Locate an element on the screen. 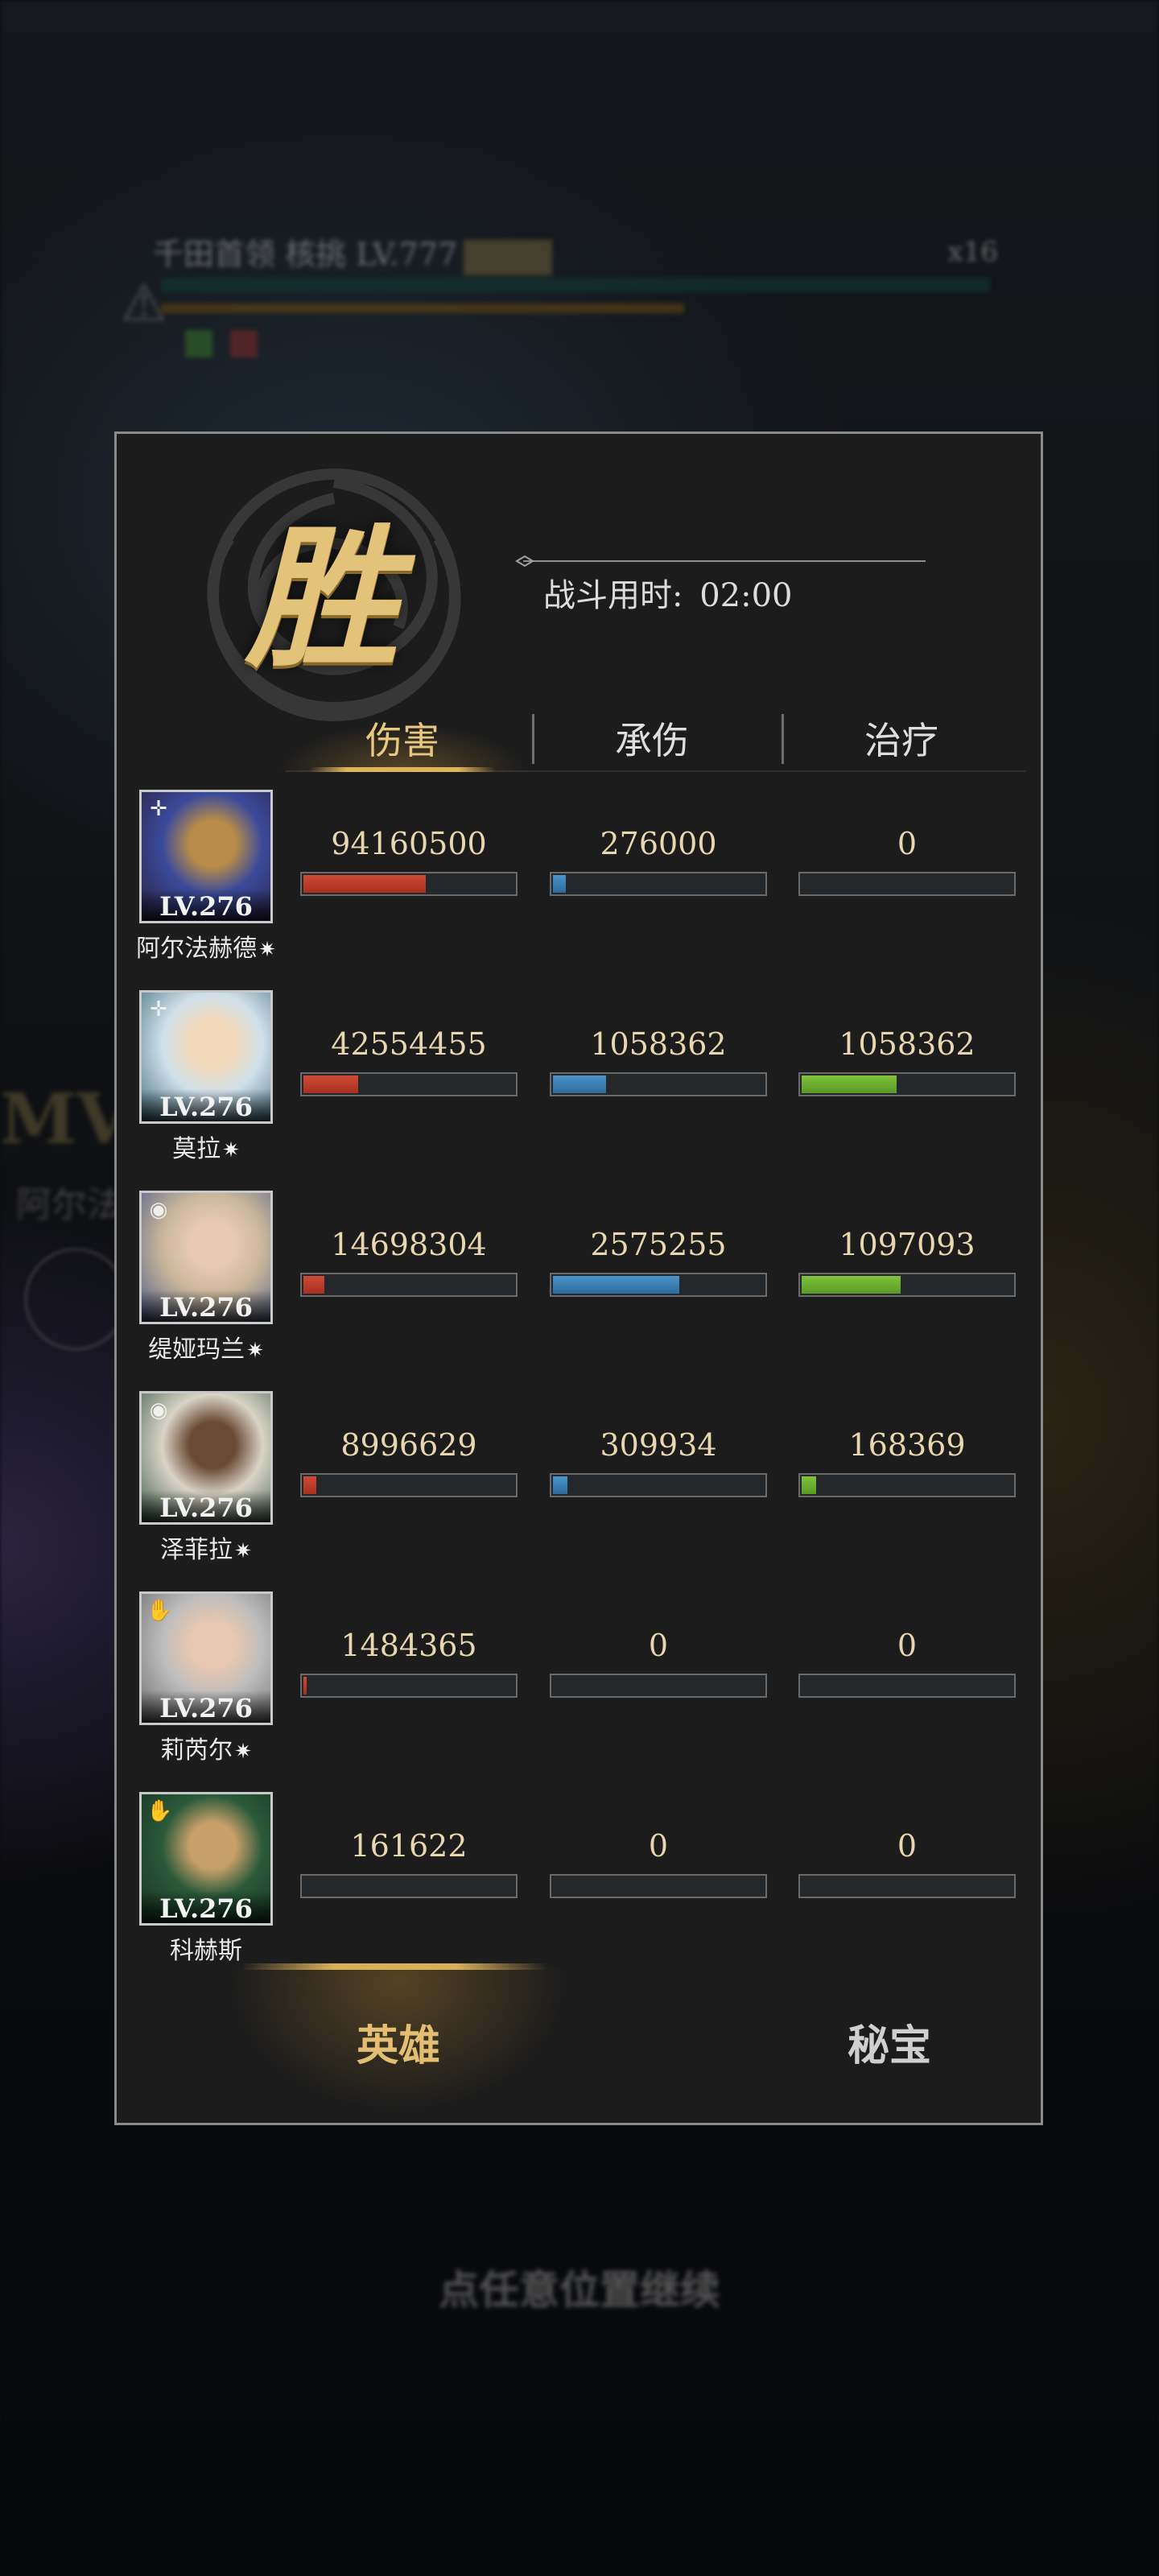 The width and height of the screenshot is (1159, 2576). hero-row: ✋ LV.276 莉芮尔✷ 1484365 0 0 is located at coordinates (579, 1684).